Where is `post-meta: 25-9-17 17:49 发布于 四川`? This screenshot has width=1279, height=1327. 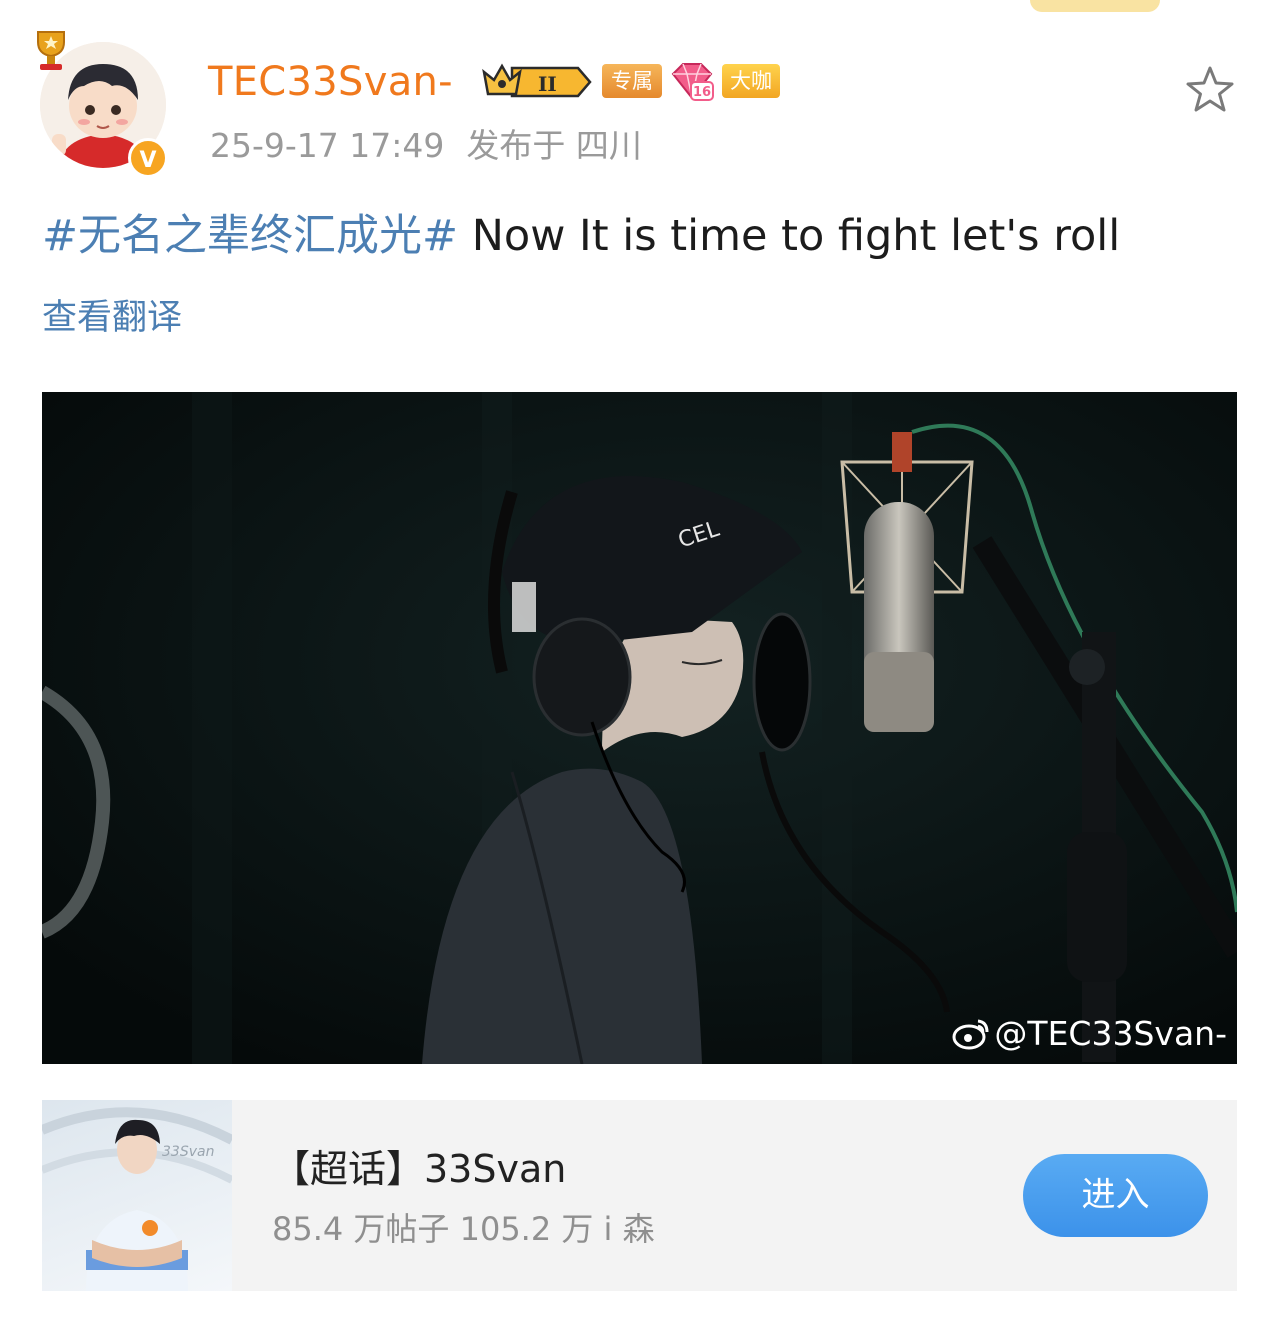 post-meta: 25-9-17 17:49 发布于 四川 is located at coordinates (426, 146).